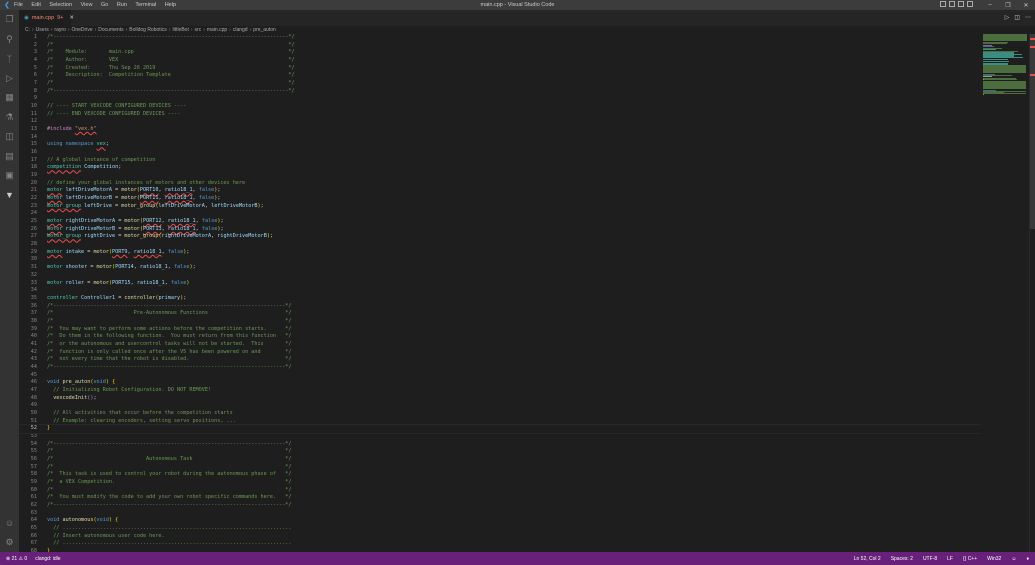 The image size is (1035, 565). Describe the element at coordinates (9, 118) in the screenshot. I see `testing-icon: ⚗` at that location.